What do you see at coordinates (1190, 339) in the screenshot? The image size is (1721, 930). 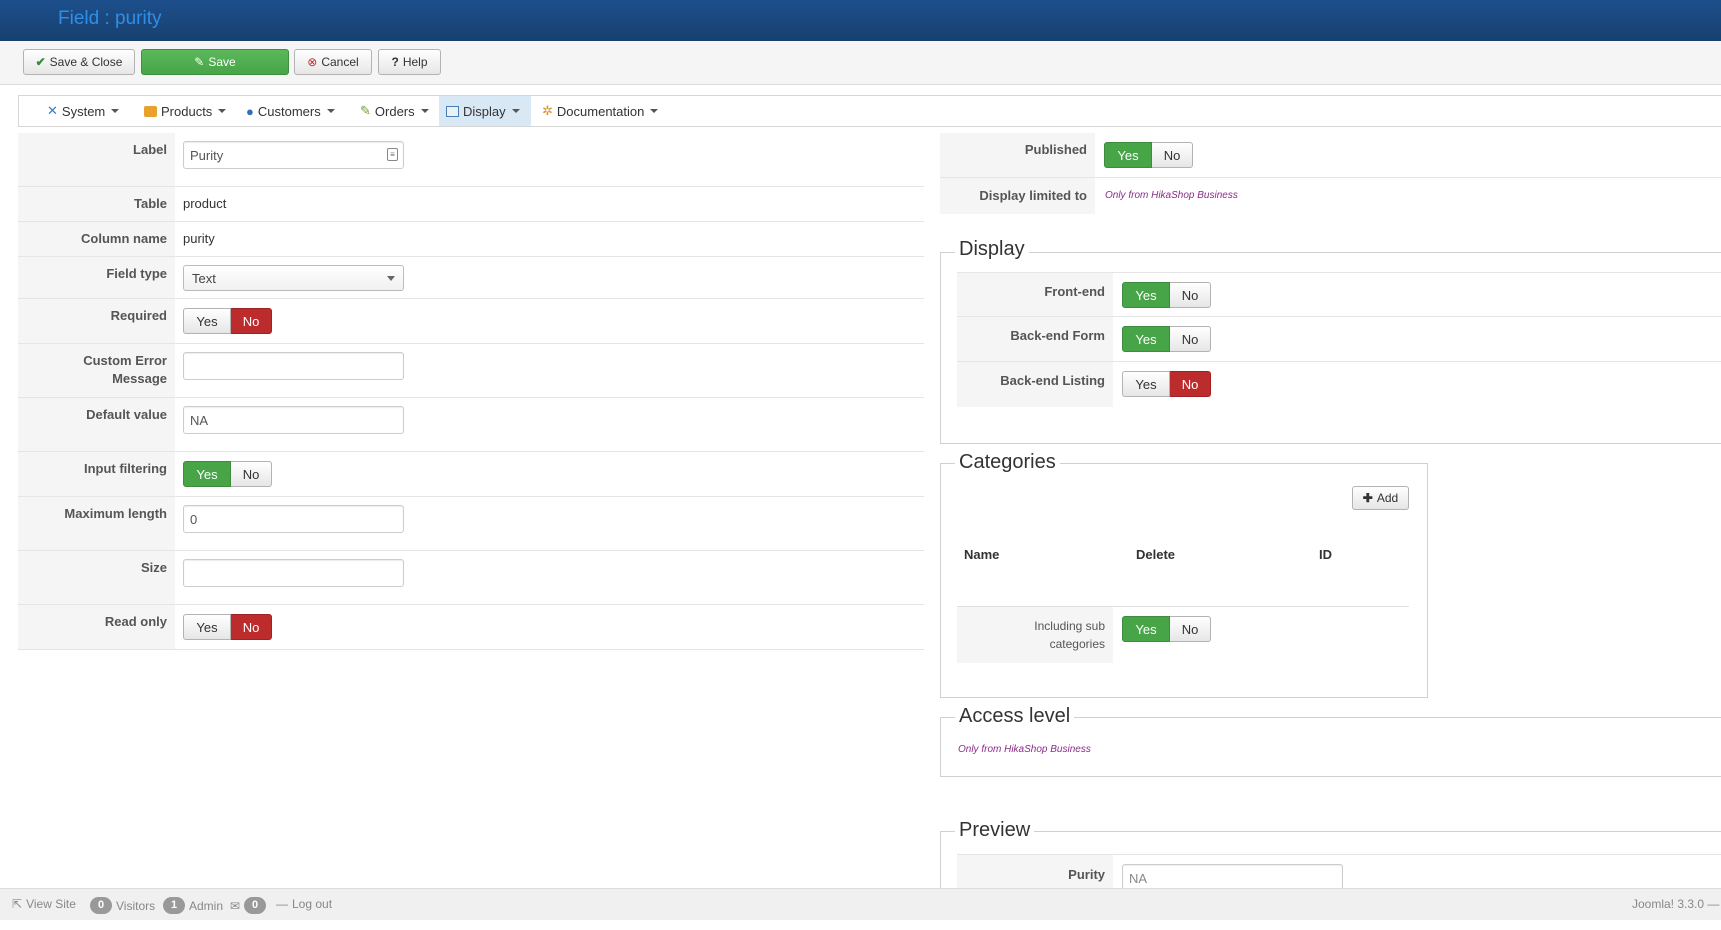 I see `backend-form-no-button: No` at bounding box center [1190, 339].